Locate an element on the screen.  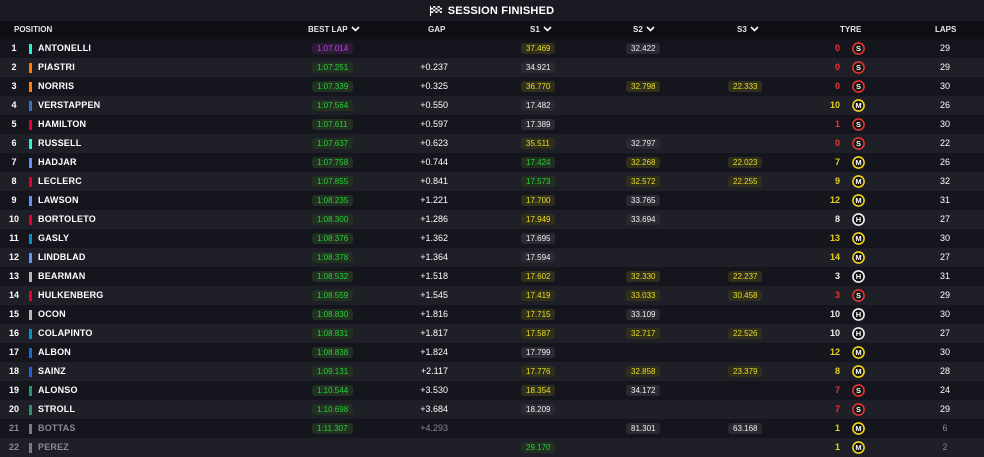
driver-name: HAMILTON is located at coordinates (62, 124).